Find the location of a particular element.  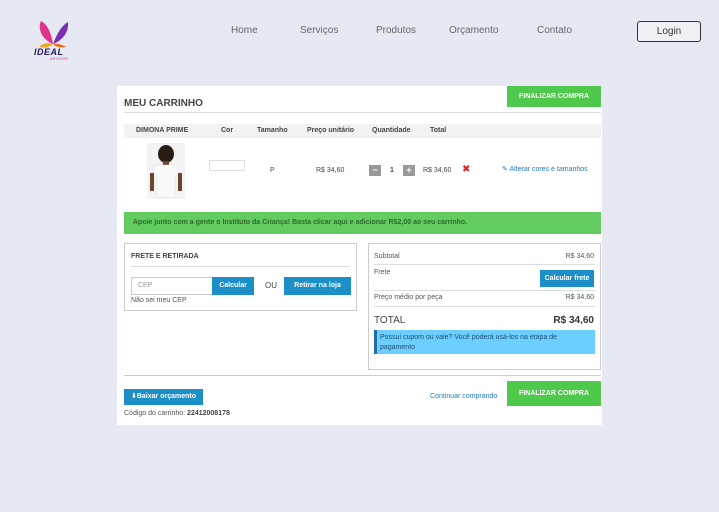

total-label: TOTAL is located at coordinates (390, 320).